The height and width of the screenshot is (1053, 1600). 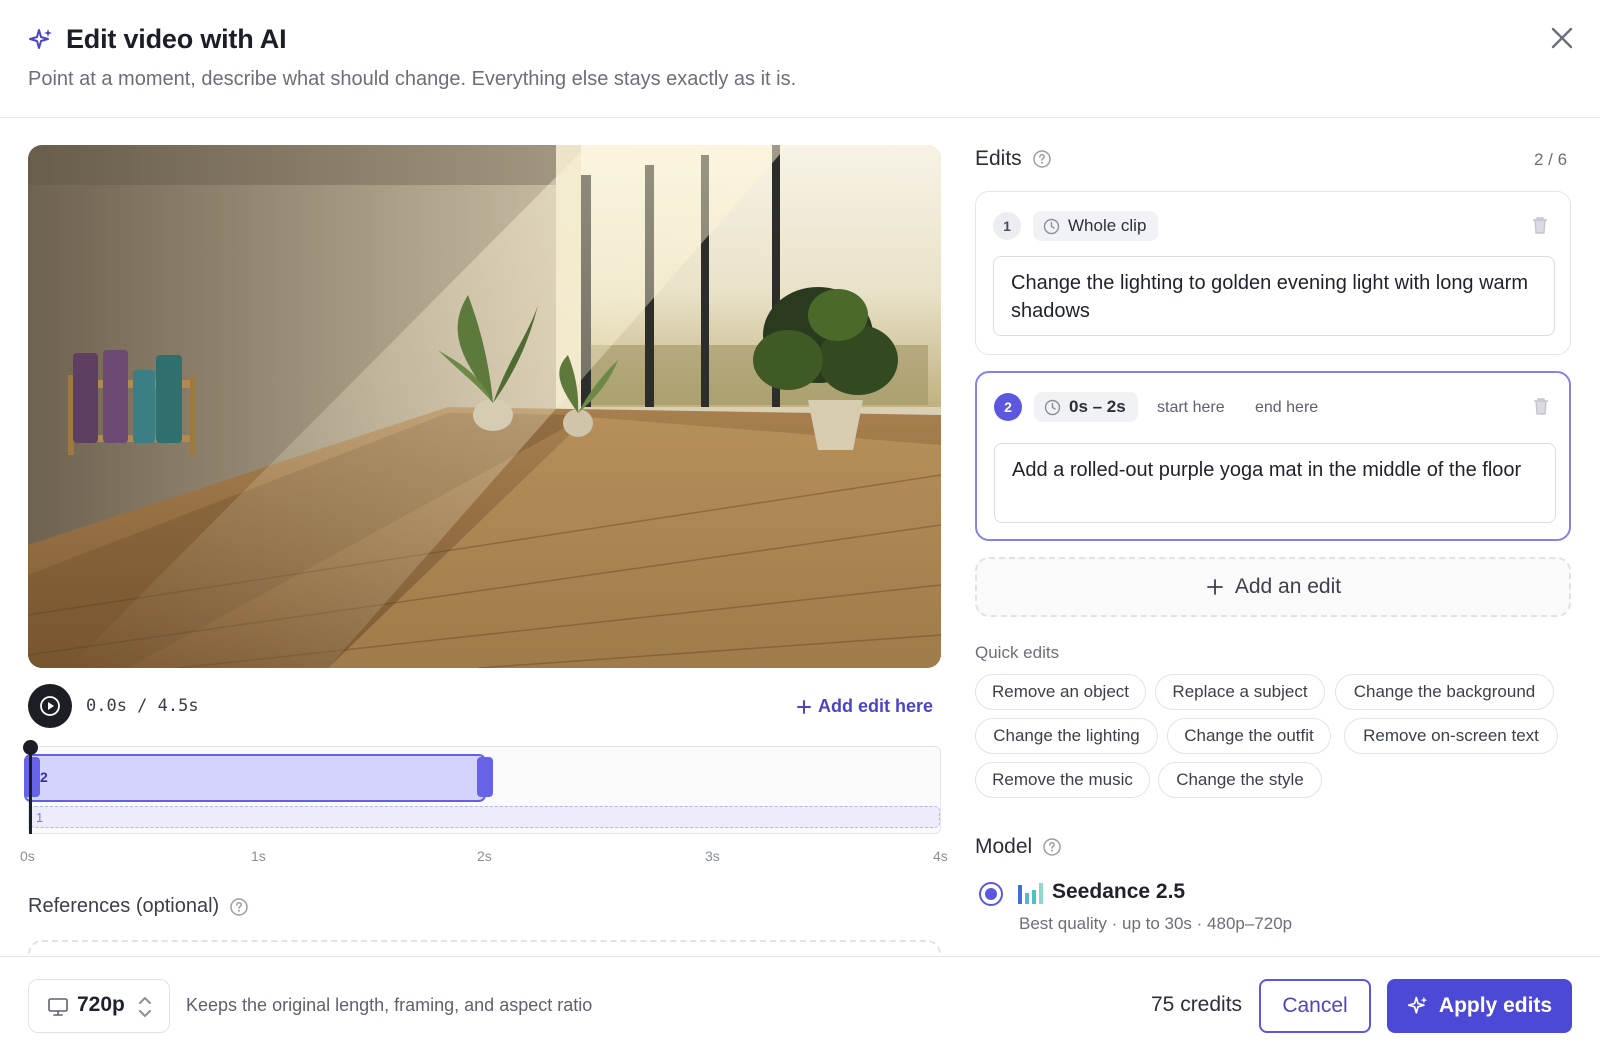 What do you see at coordinates (1107, 225) in the screenshot?
I see `edit-time-label: Whole clip` at bounding box center [1107, 225].